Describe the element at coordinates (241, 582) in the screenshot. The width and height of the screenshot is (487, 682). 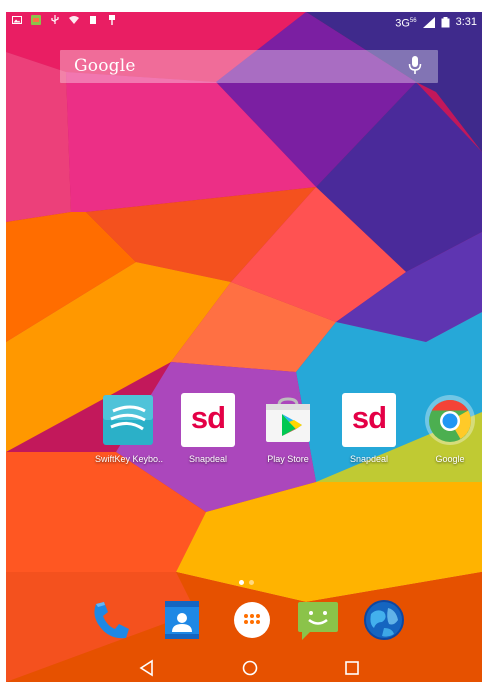
I see `page-dot-active` at that location.